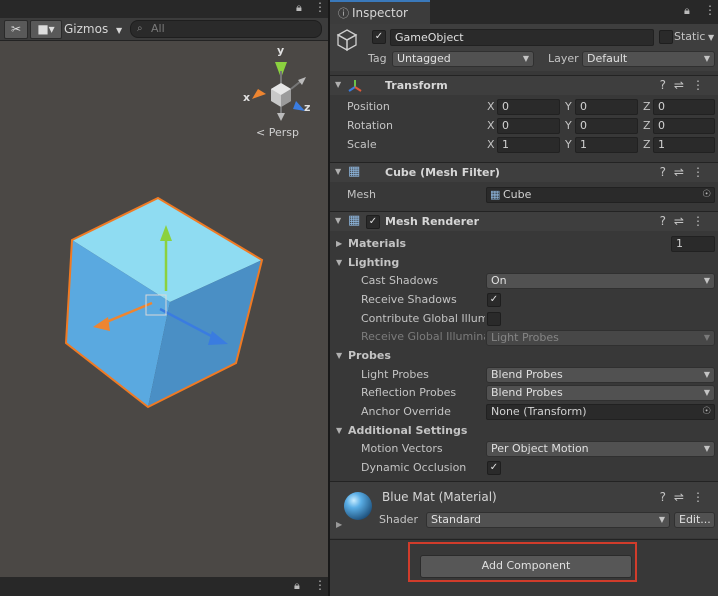 This screenshot has height=596, width=718. I want to click on mesh-icon: ▦, so click(495, 194).